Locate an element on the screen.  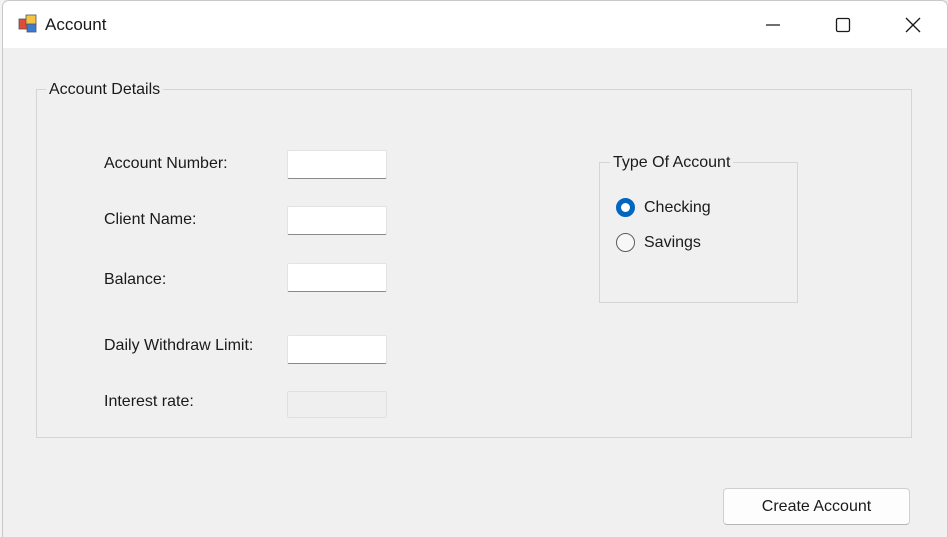
account-details-legend: Account Details is located at coordinates (105, 90).